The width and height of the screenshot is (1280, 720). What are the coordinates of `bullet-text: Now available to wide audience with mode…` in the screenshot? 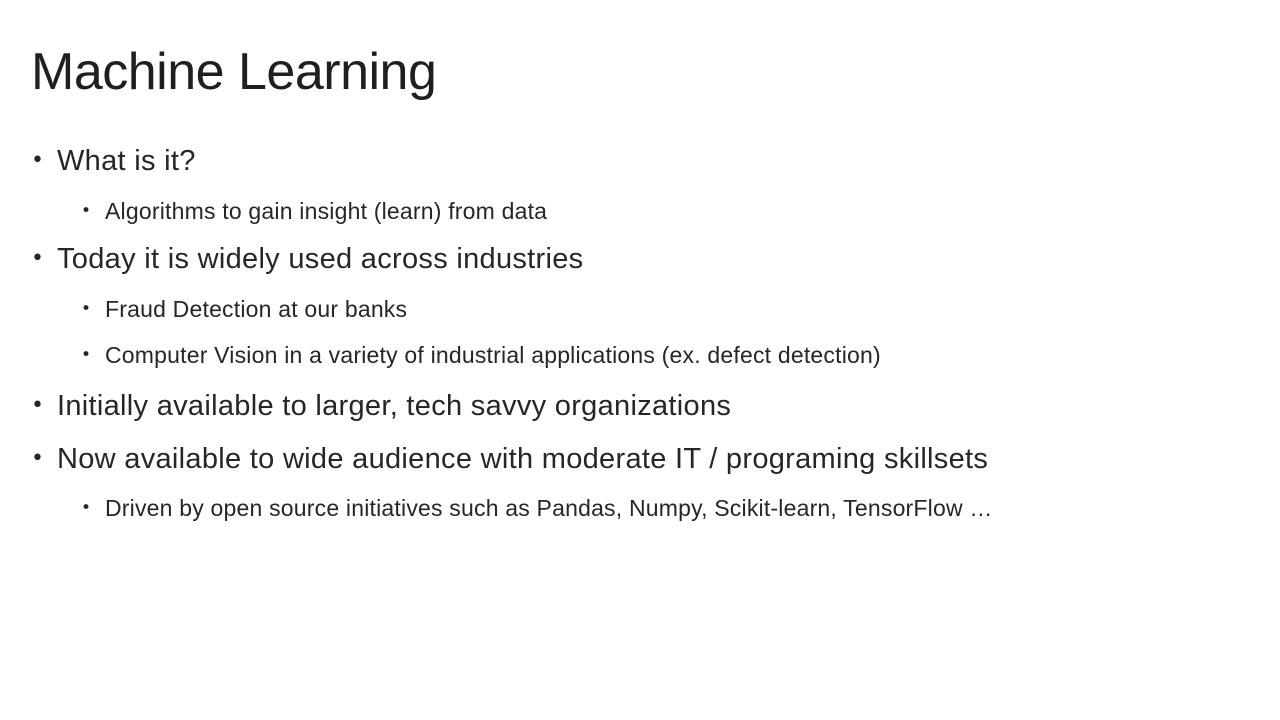 It's located at (523, 459).